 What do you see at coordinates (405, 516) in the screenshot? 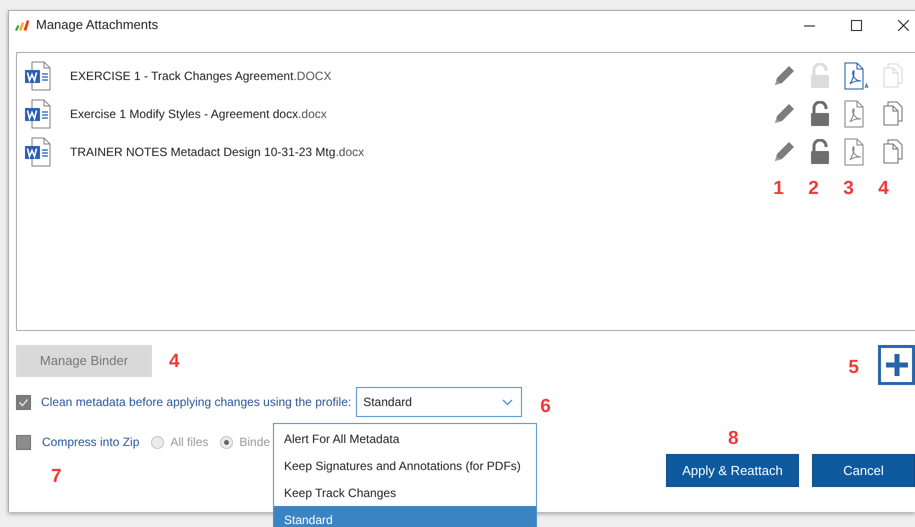
I see `dropdown-option: Standard` at bounding box center [405, 516].